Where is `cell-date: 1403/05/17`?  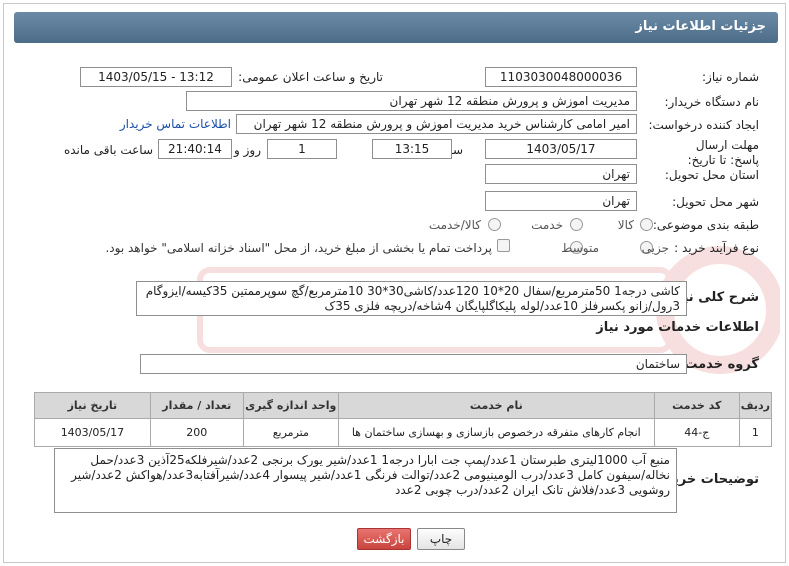 cell-date: 1403/05/17 is located at coordinates (92, 432).